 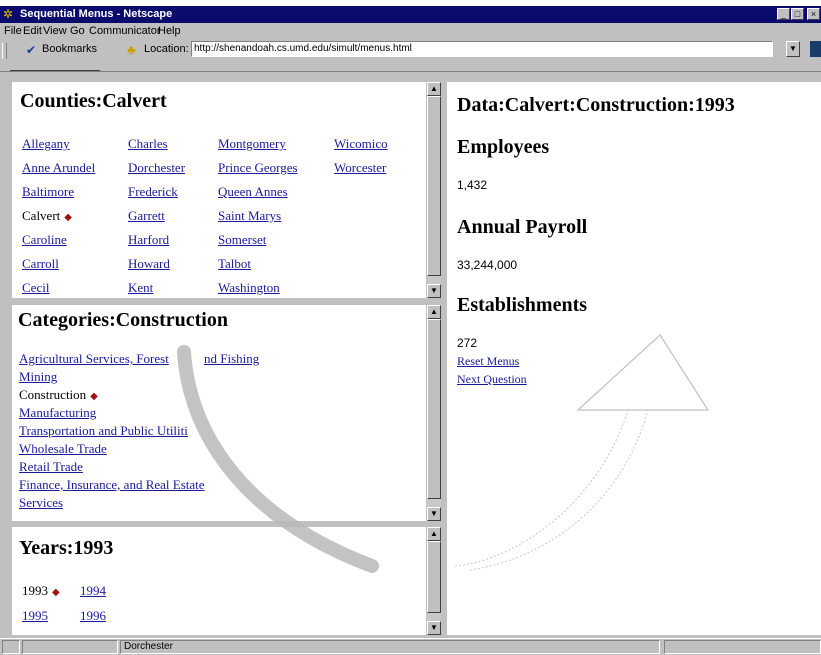 I want to click on location-label: Location:, so click(x=166, y=49).